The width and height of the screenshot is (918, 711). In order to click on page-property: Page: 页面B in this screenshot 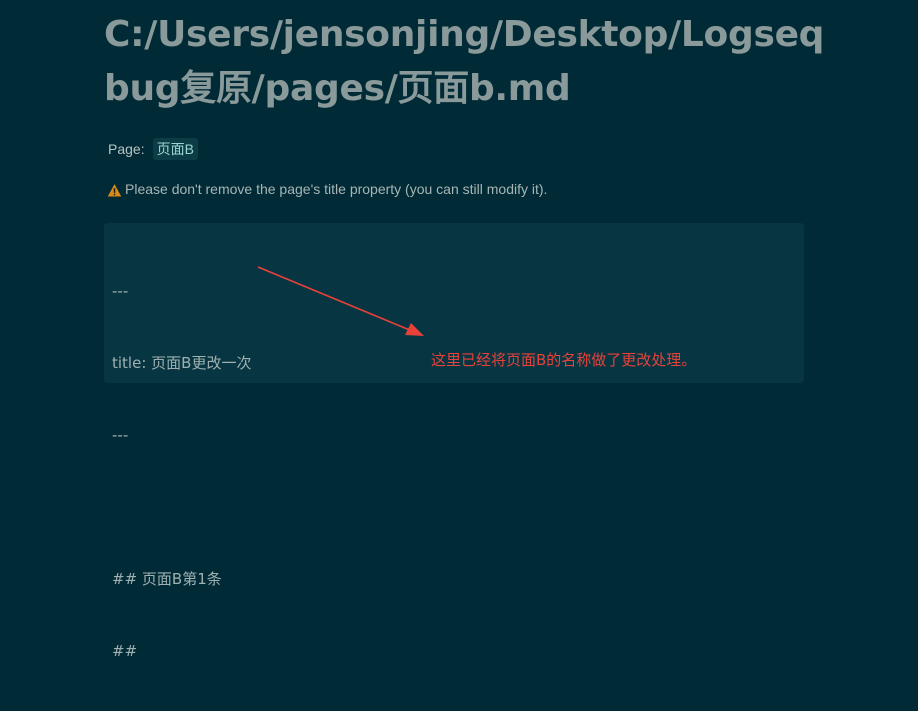, I will do `click(153, 149)`.